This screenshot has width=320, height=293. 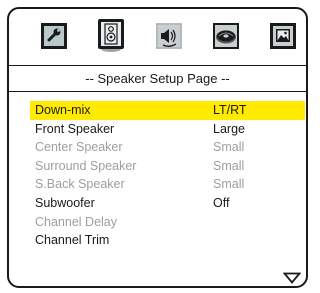 What do you see at coordinates (167, 240) in the screenshot?
I see `menu-item-channel-trim: Channel Trim` at bounding box center [167, 240].